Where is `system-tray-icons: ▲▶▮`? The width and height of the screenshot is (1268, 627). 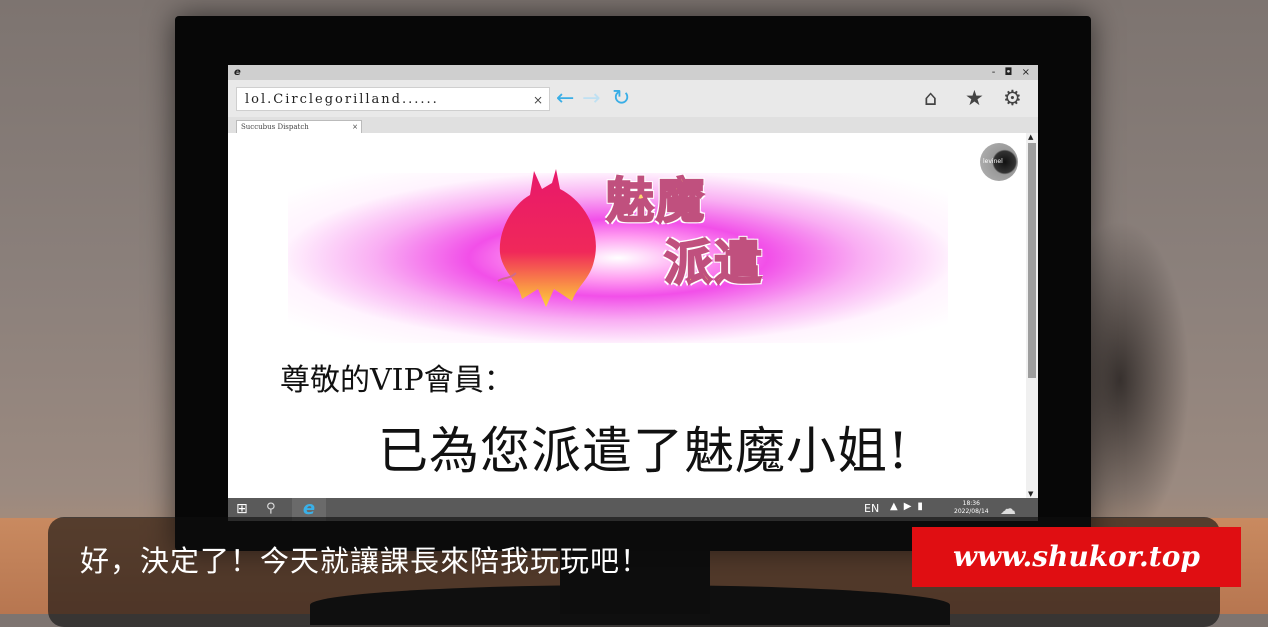 system-tray-icons: ▲▶▮ is located at coordinates (909, 506).